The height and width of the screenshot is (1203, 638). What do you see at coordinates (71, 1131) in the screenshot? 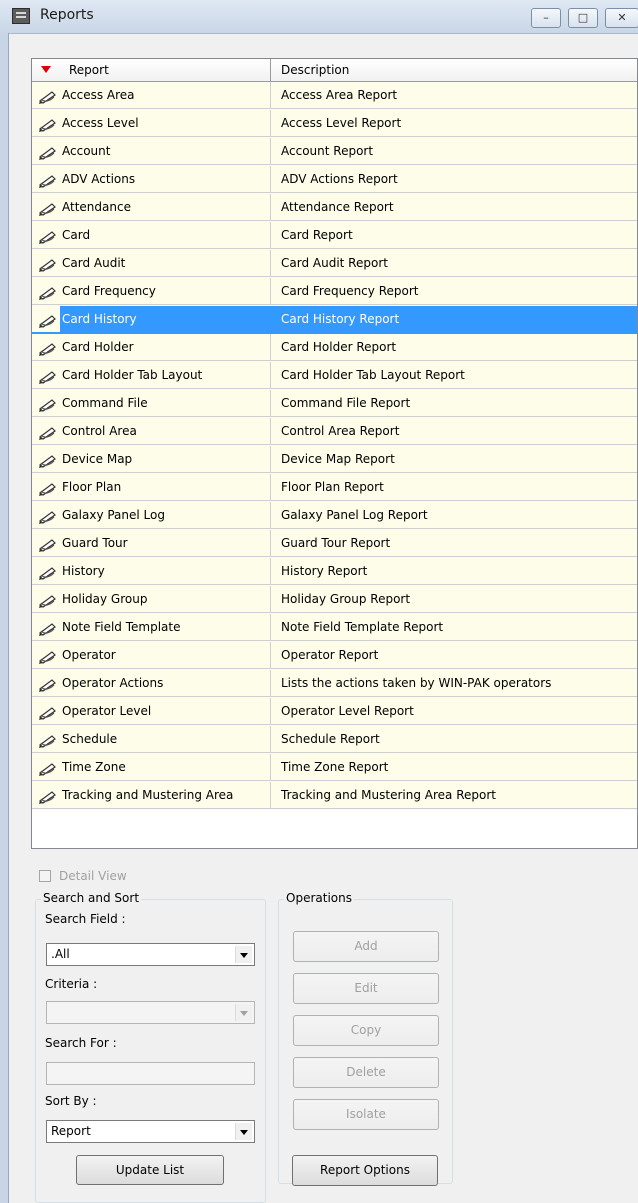
I see `sort-by-value: Report` at bounding box center [71, 1131].